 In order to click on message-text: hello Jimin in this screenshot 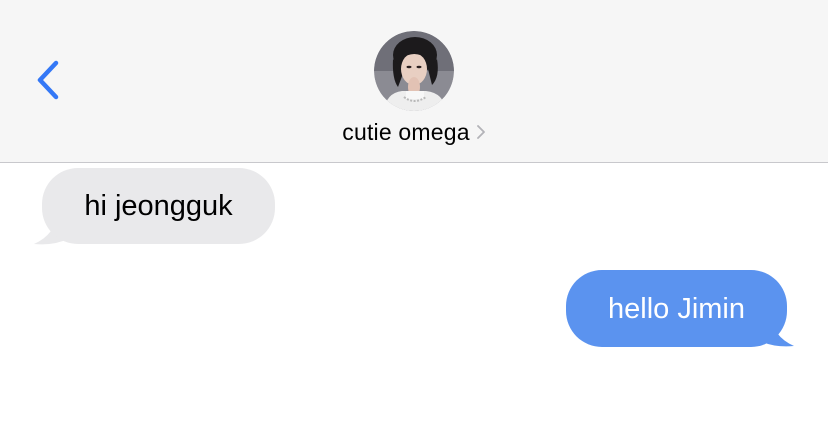, I will do `click(676, 308)`.